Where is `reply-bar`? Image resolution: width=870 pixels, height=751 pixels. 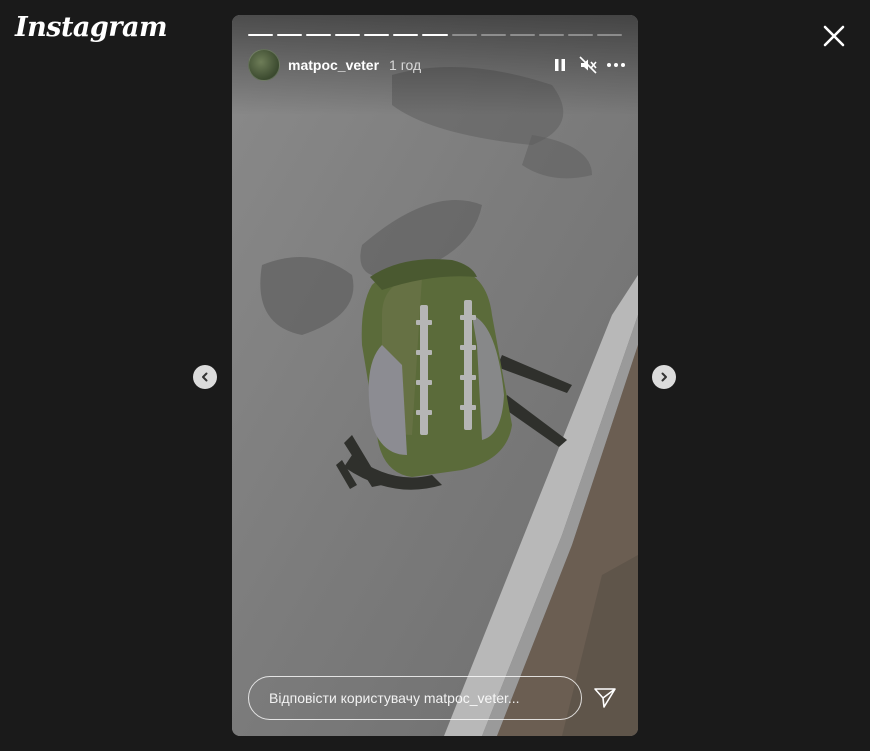
reply-bar is located at coordinates (435, 698).